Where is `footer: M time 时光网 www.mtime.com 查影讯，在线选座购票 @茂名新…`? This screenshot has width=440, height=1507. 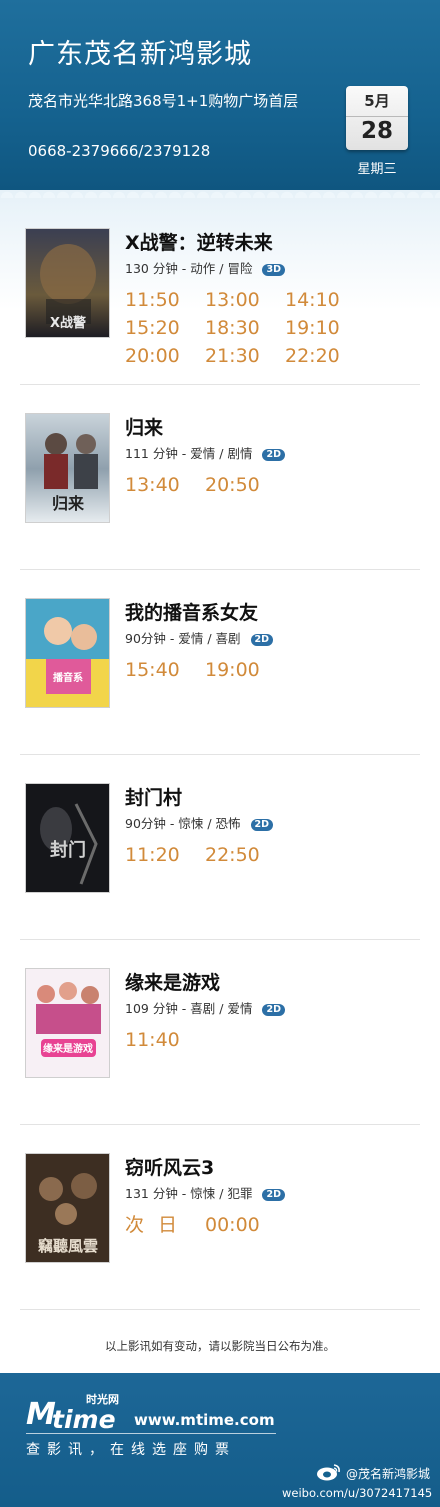 footer: M time 时光网 www.mtime.com 查影讯，在线选座购票 @茂名新… is located at coordinates (220, 1440).